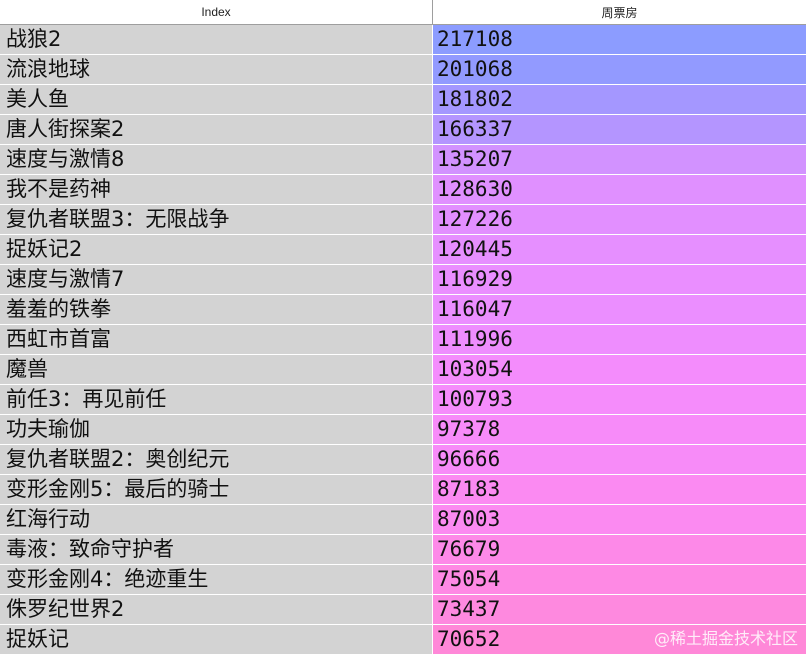 This screenshot has width=806, height=655. I want to click on row-value-cell: 97378, so click(619, 430).